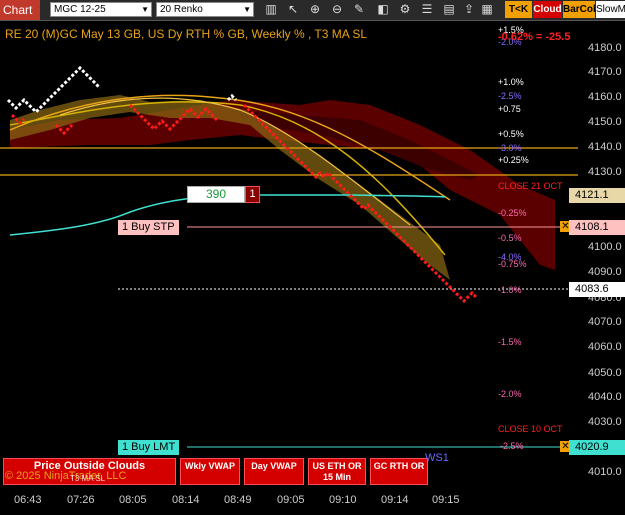 Image resolution: width=625 pixels, height=515 pixels. Describe the element at coordinates (399, 471) in the screenshot. I see `gc-rth-or-button: GC RTH OR` at that location.